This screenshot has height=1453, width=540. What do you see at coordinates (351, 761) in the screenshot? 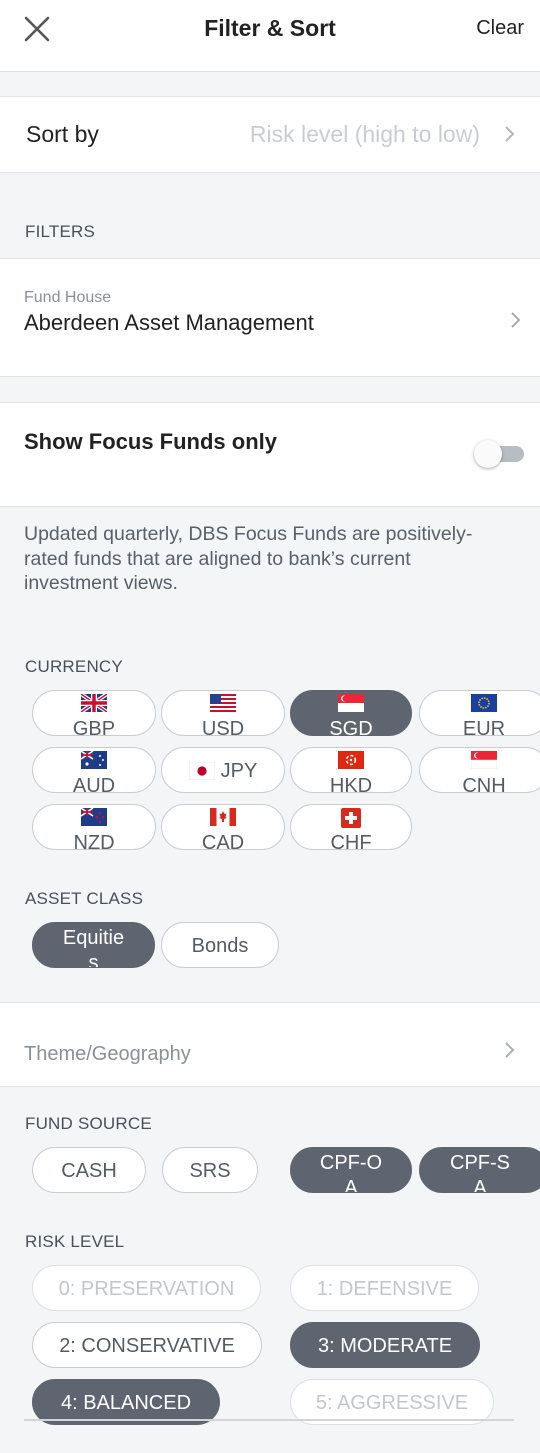
I see `hong-kong-flag-icon` at bounding box center [351, 761].